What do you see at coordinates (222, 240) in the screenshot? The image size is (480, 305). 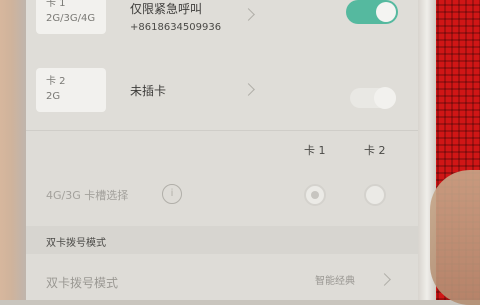 I see `dual-mode-section-header: 双卡拨号模式` at bounding box center [222, 240].